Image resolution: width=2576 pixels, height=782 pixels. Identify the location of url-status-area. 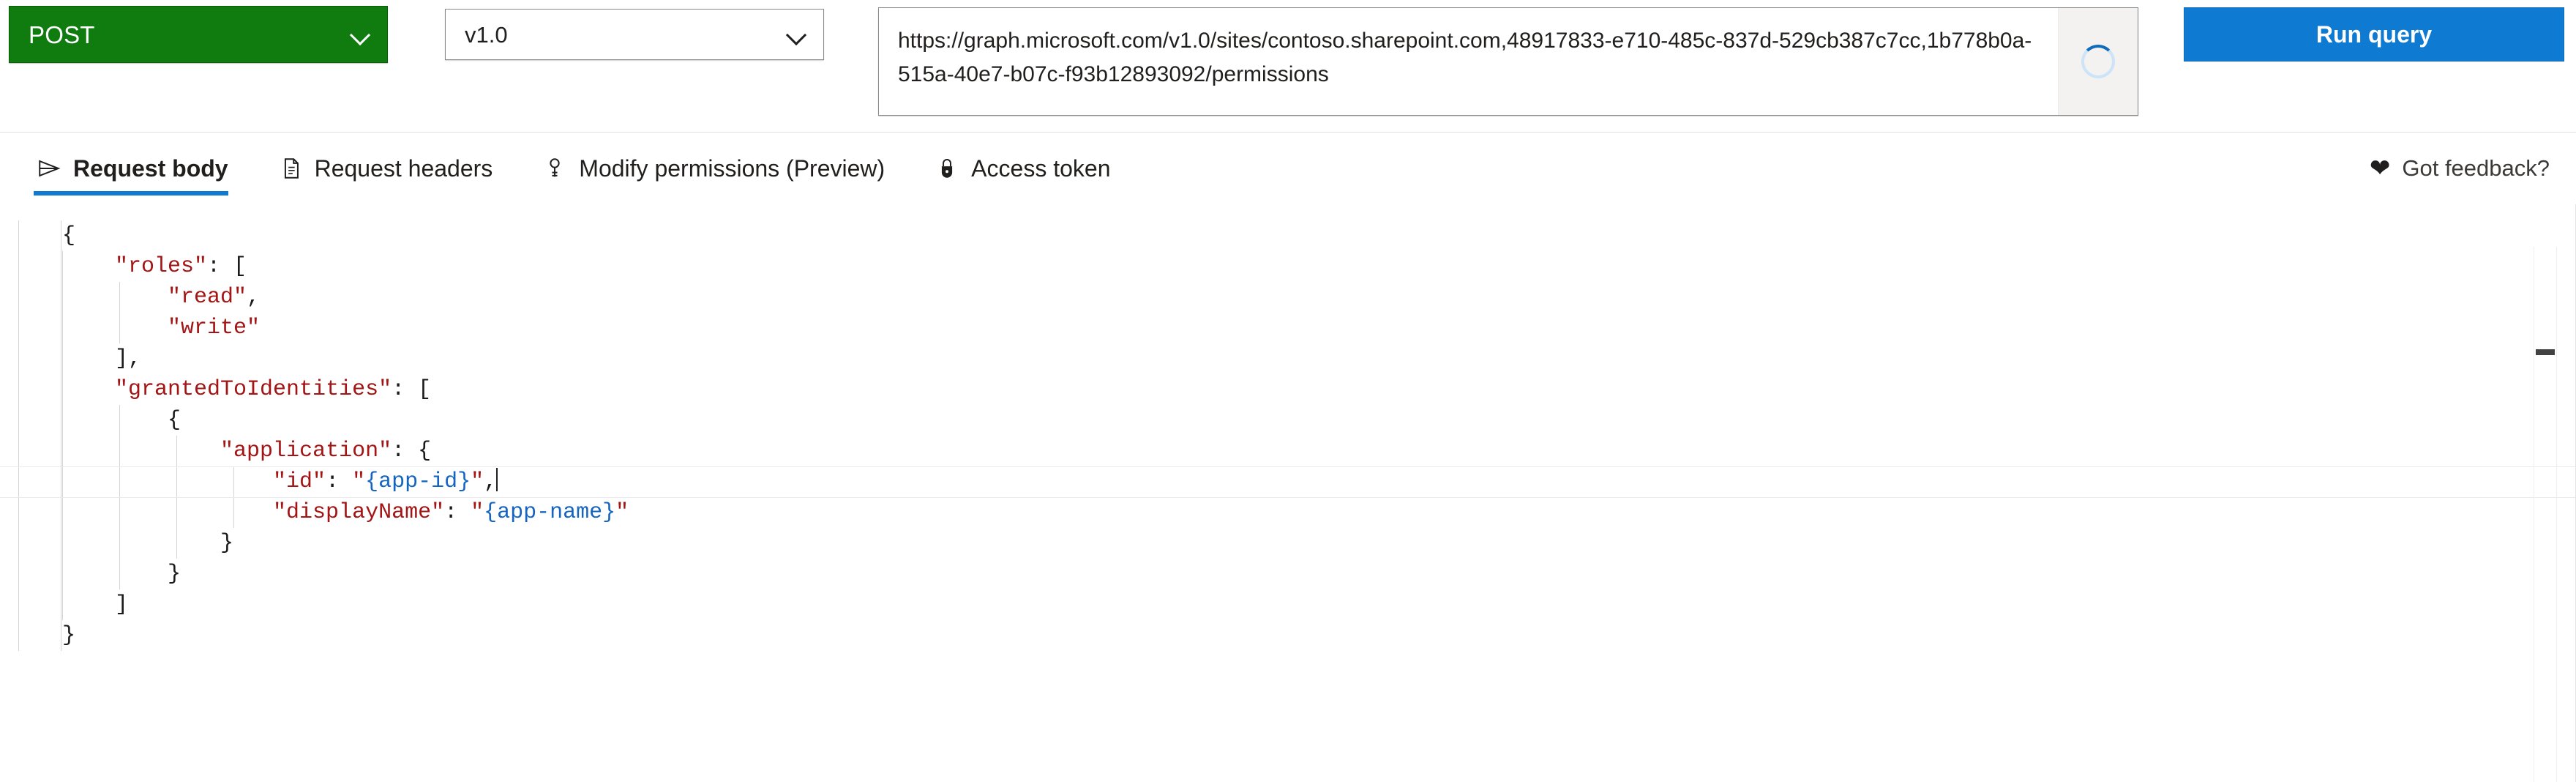
(2098, 61).